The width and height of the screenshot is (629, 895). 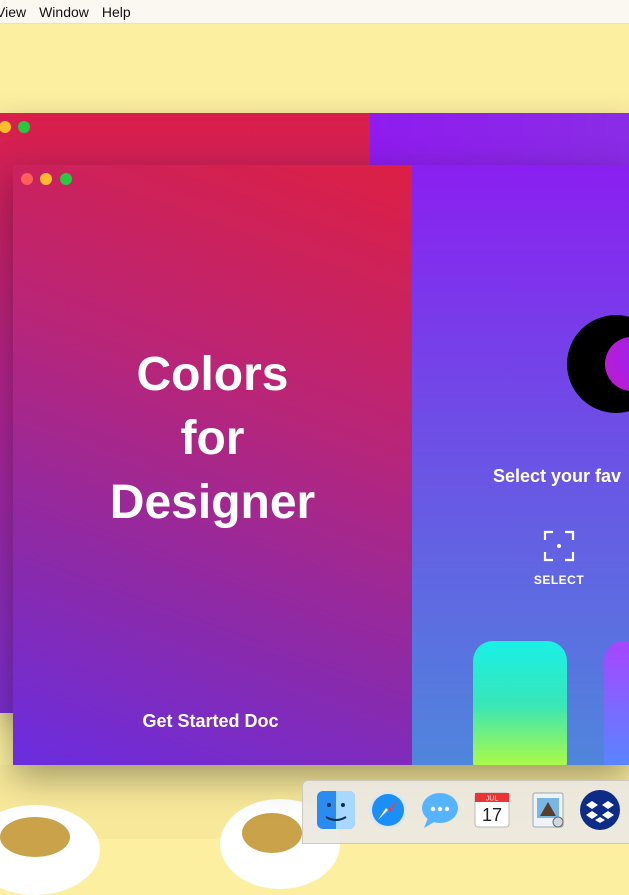 What do you see at coordinates (499, 143) in the screenshot?
I see `background-window-right-panel` at bounding box center [499, 143].